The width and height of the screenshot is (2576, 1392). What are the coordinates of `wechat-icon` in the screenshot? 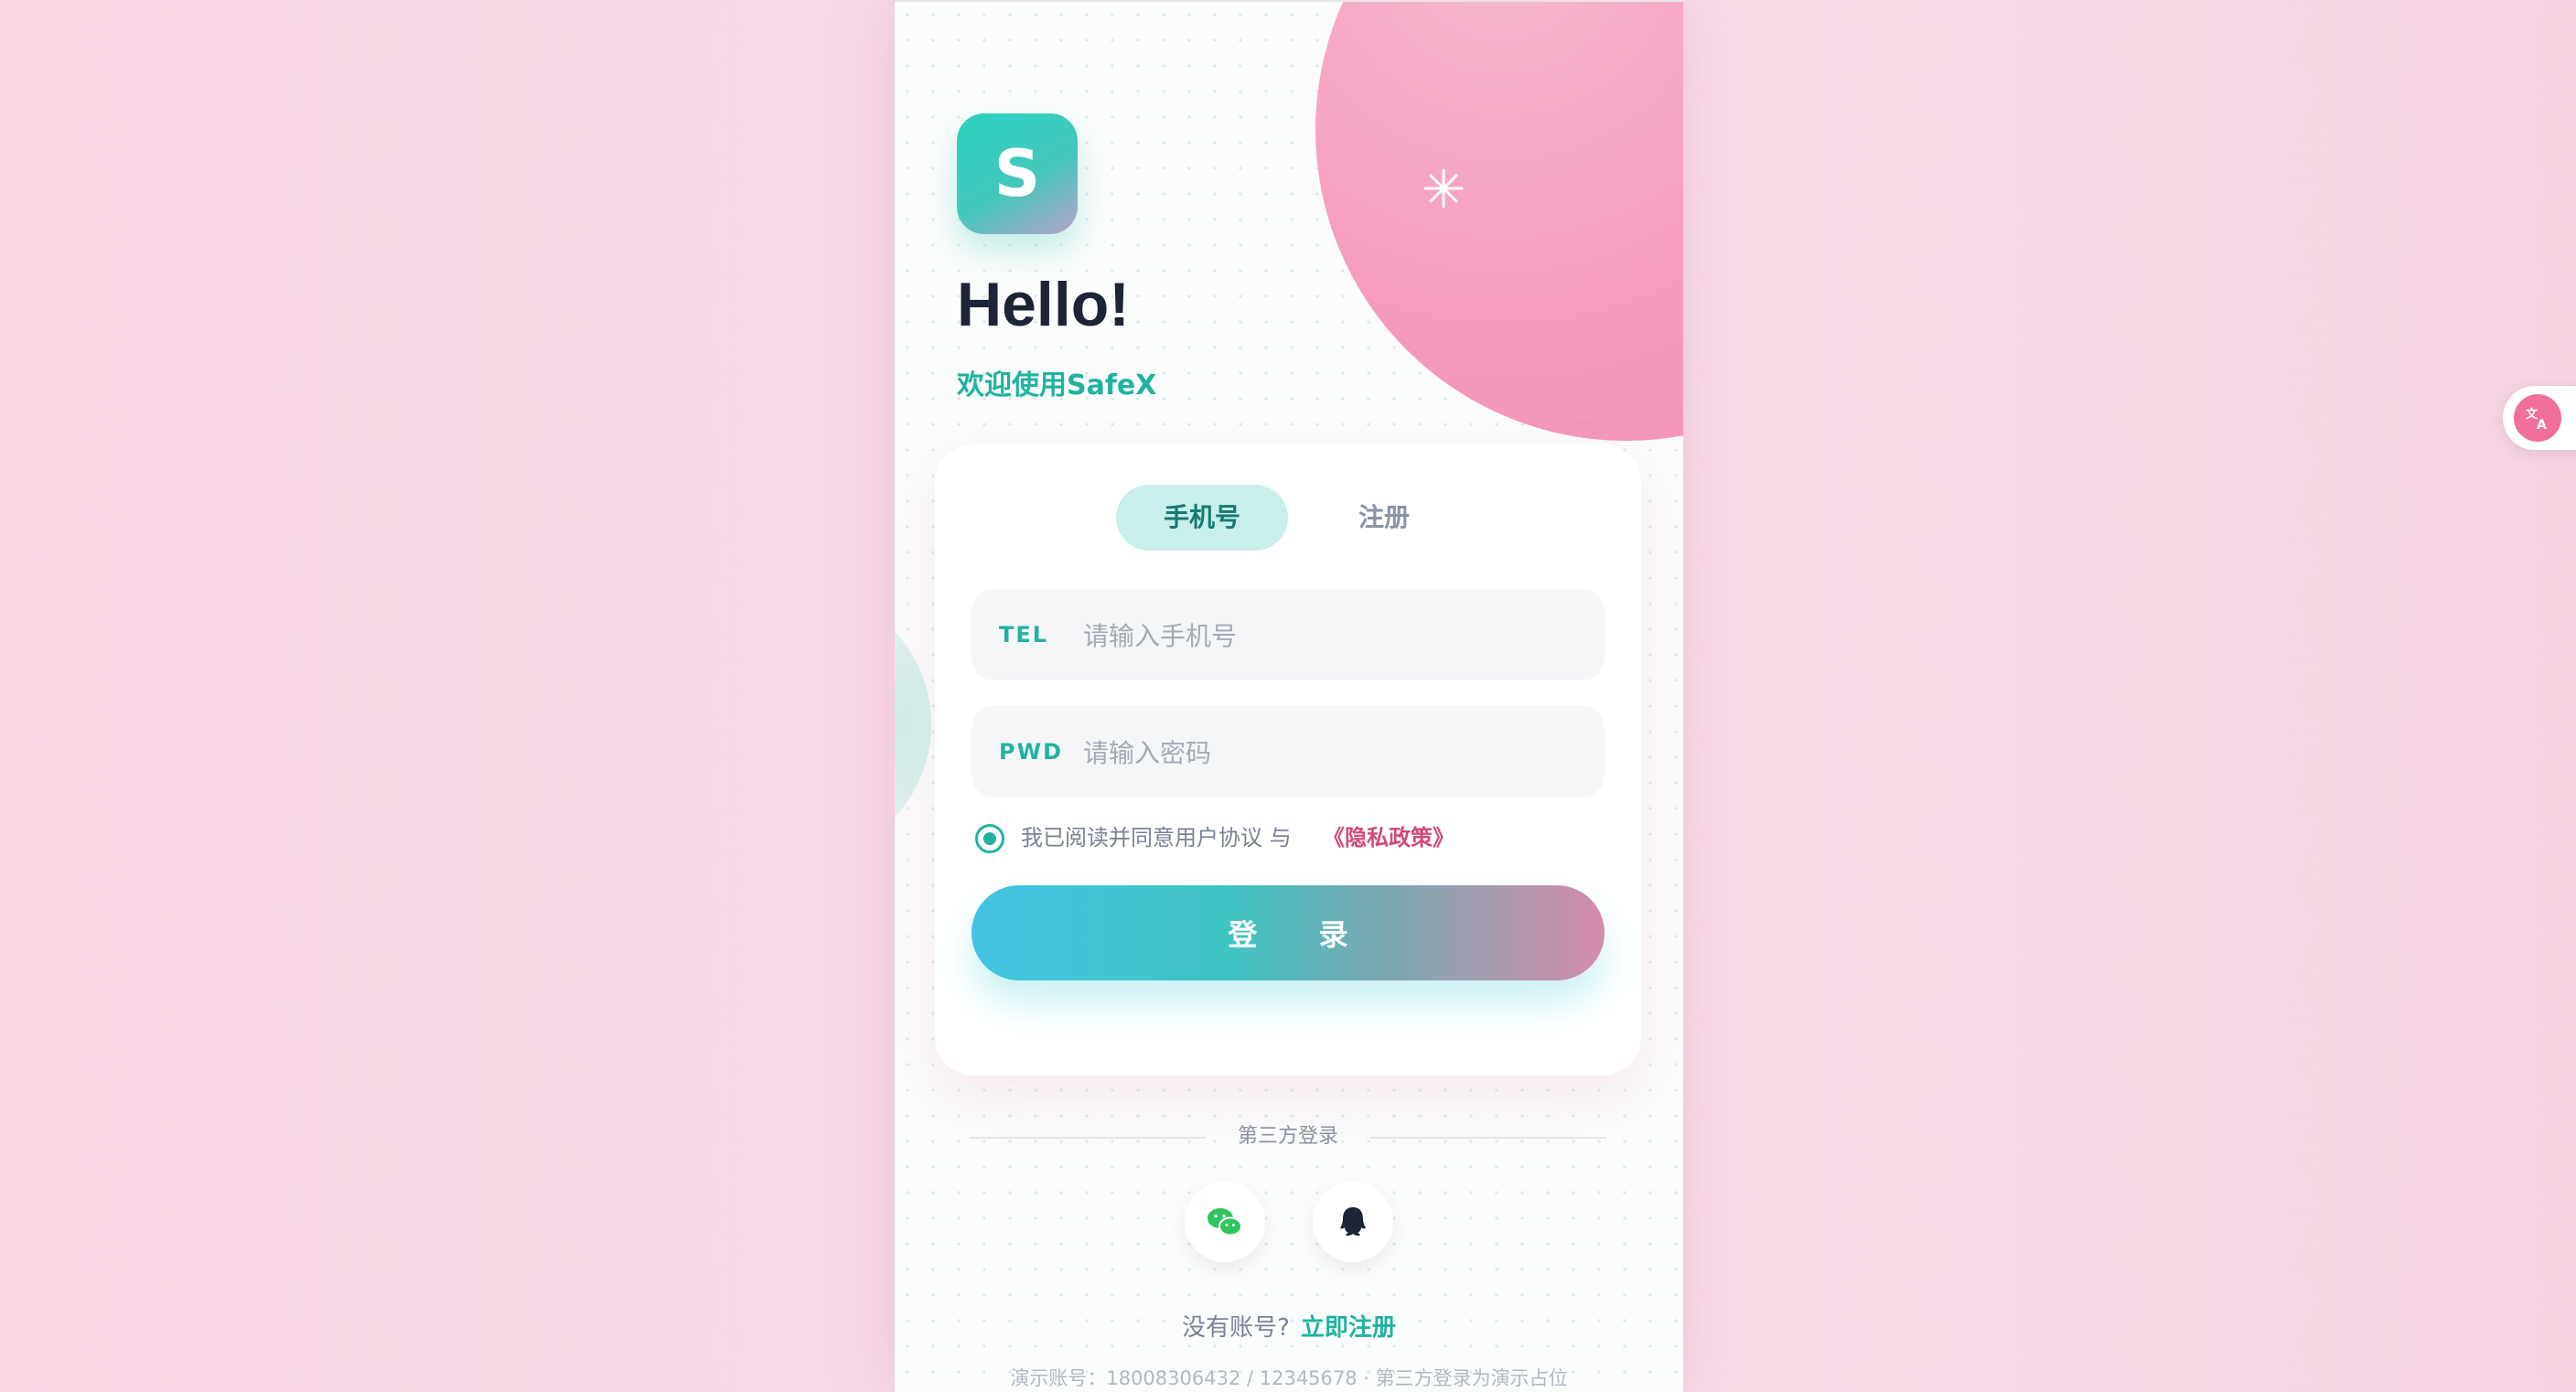 It's located at (1225, 1223).